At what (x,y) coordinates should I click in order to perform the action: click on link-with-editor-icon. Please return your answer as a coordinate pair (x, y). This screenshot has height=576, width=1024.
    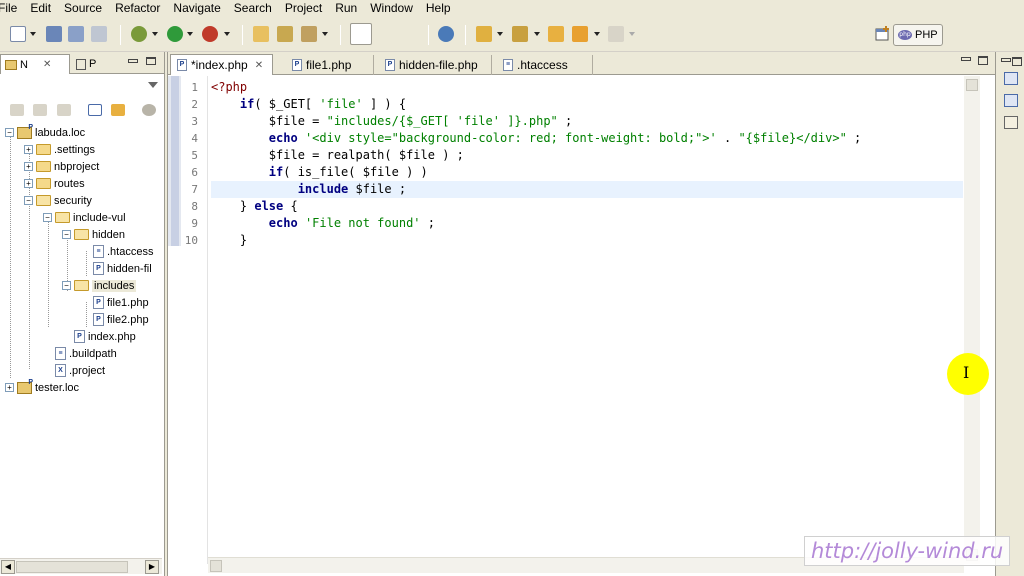
    Looking at the image, I should click on (118, 110).